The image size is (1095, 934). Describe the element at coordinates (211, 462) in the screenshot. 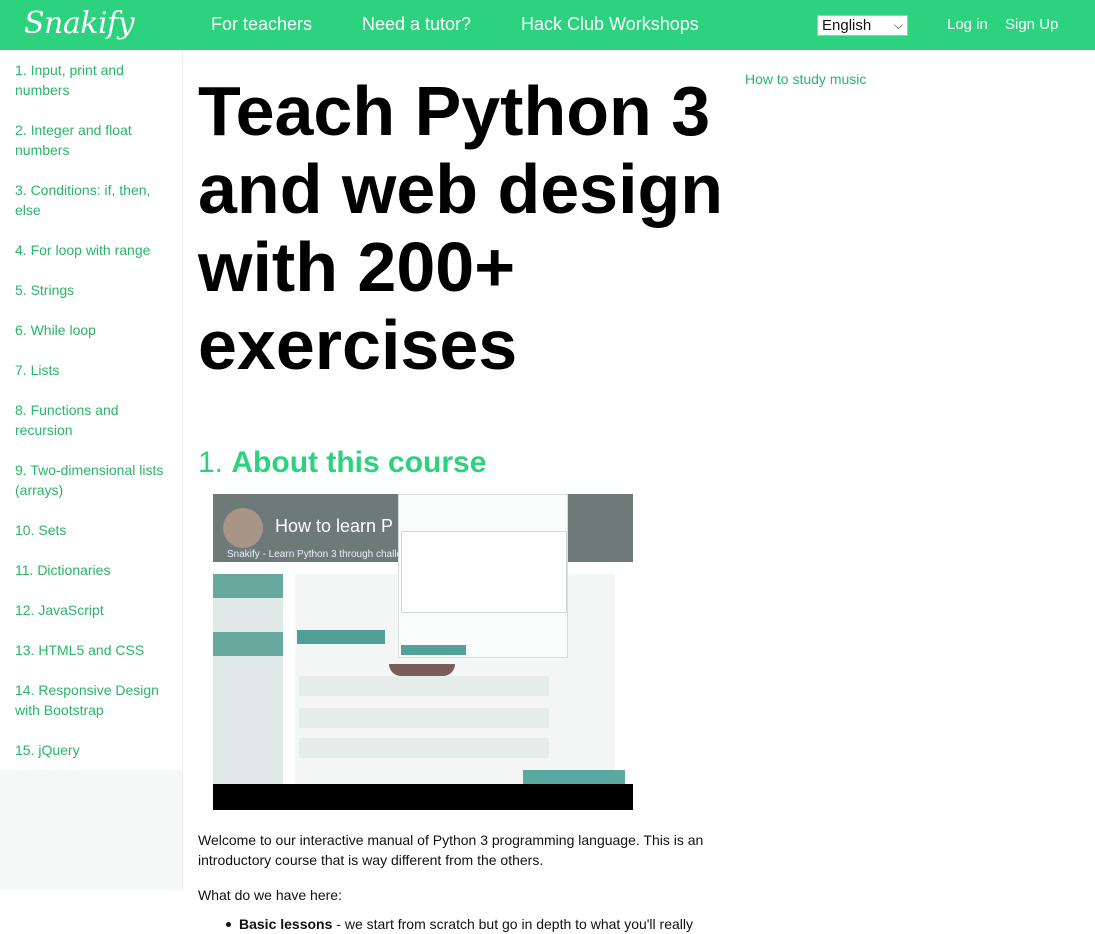

I see `section-number: 1.` at that location.